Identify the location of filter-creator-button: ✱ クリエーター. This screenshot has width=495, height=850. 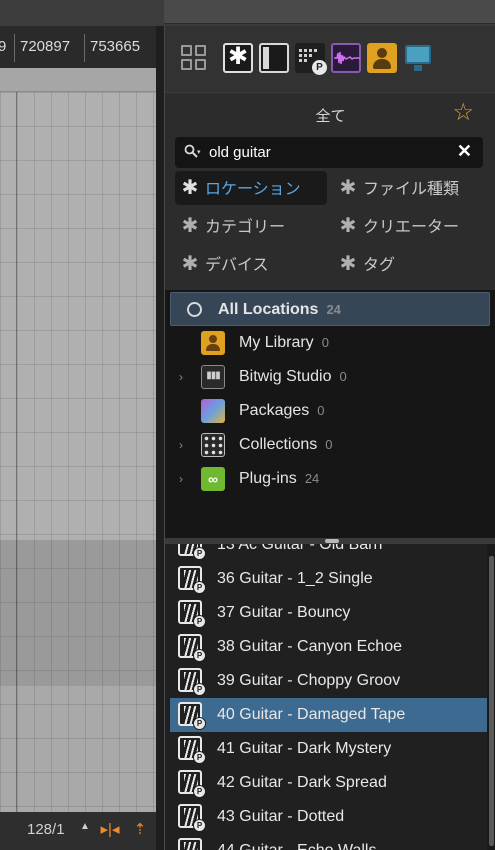
(413, 226).